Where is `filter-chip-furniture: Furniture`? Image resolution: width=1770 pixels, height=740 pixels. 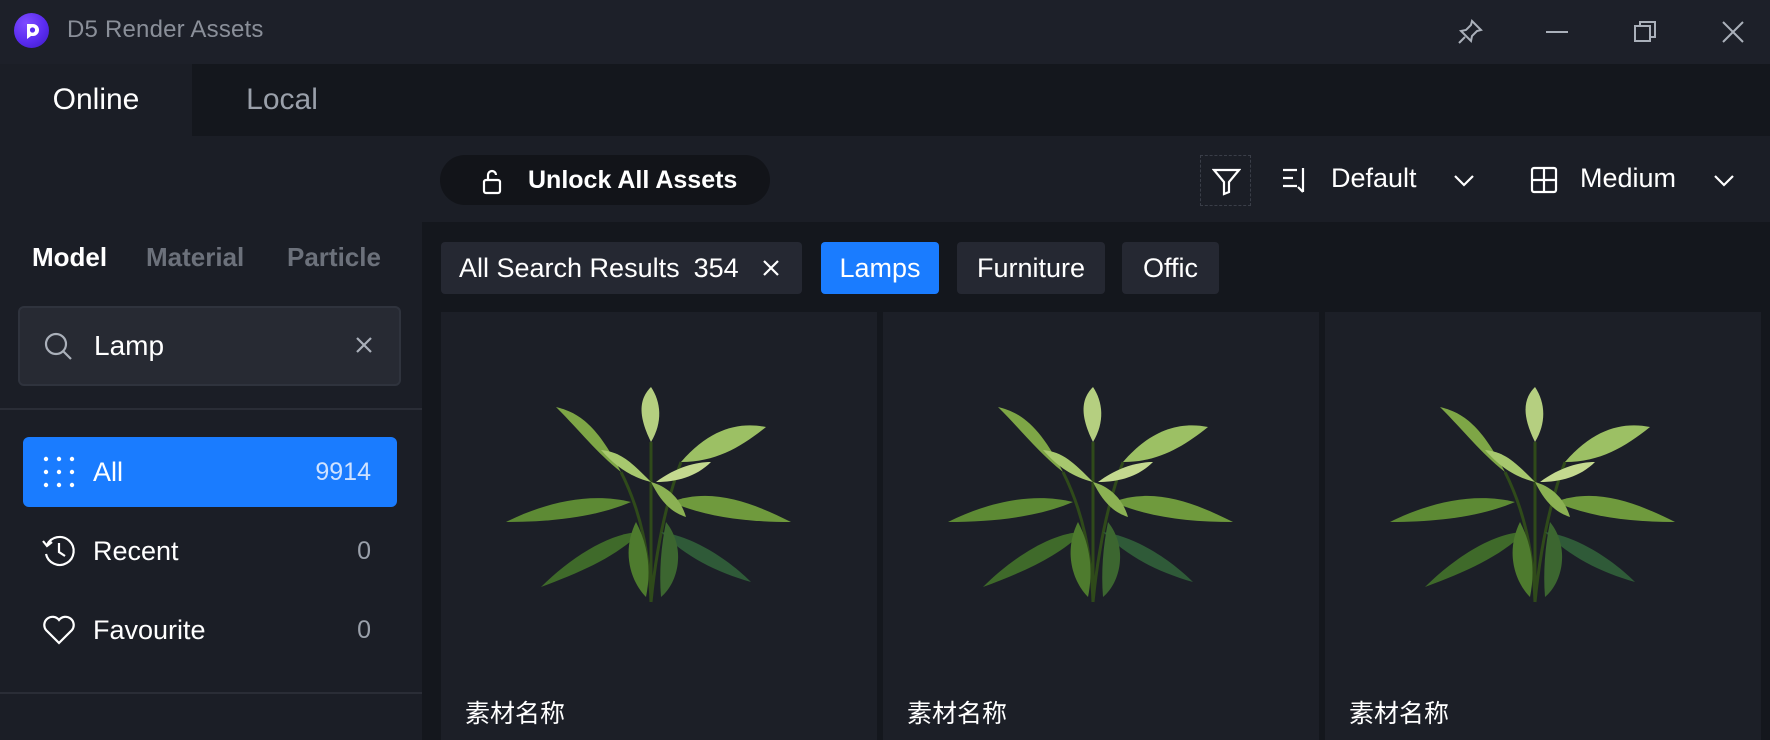 filter-chip-furniture: Furniture is located at coordinates (1031, 268).